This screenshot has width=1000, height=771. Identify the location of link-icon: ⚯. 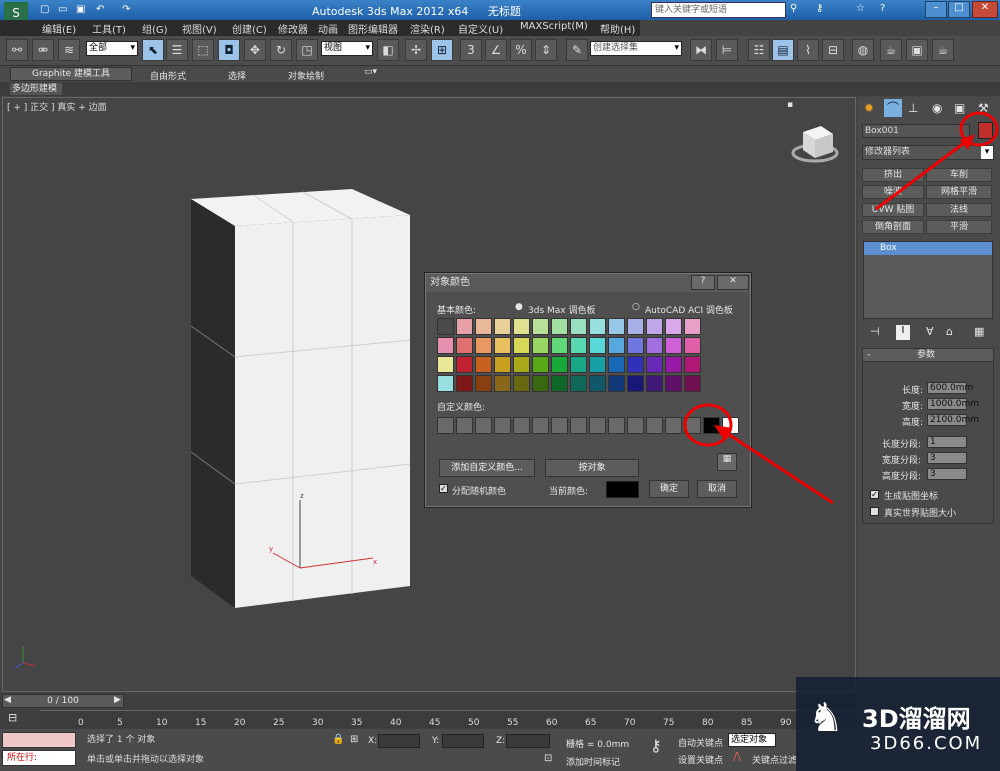
(17, 50).